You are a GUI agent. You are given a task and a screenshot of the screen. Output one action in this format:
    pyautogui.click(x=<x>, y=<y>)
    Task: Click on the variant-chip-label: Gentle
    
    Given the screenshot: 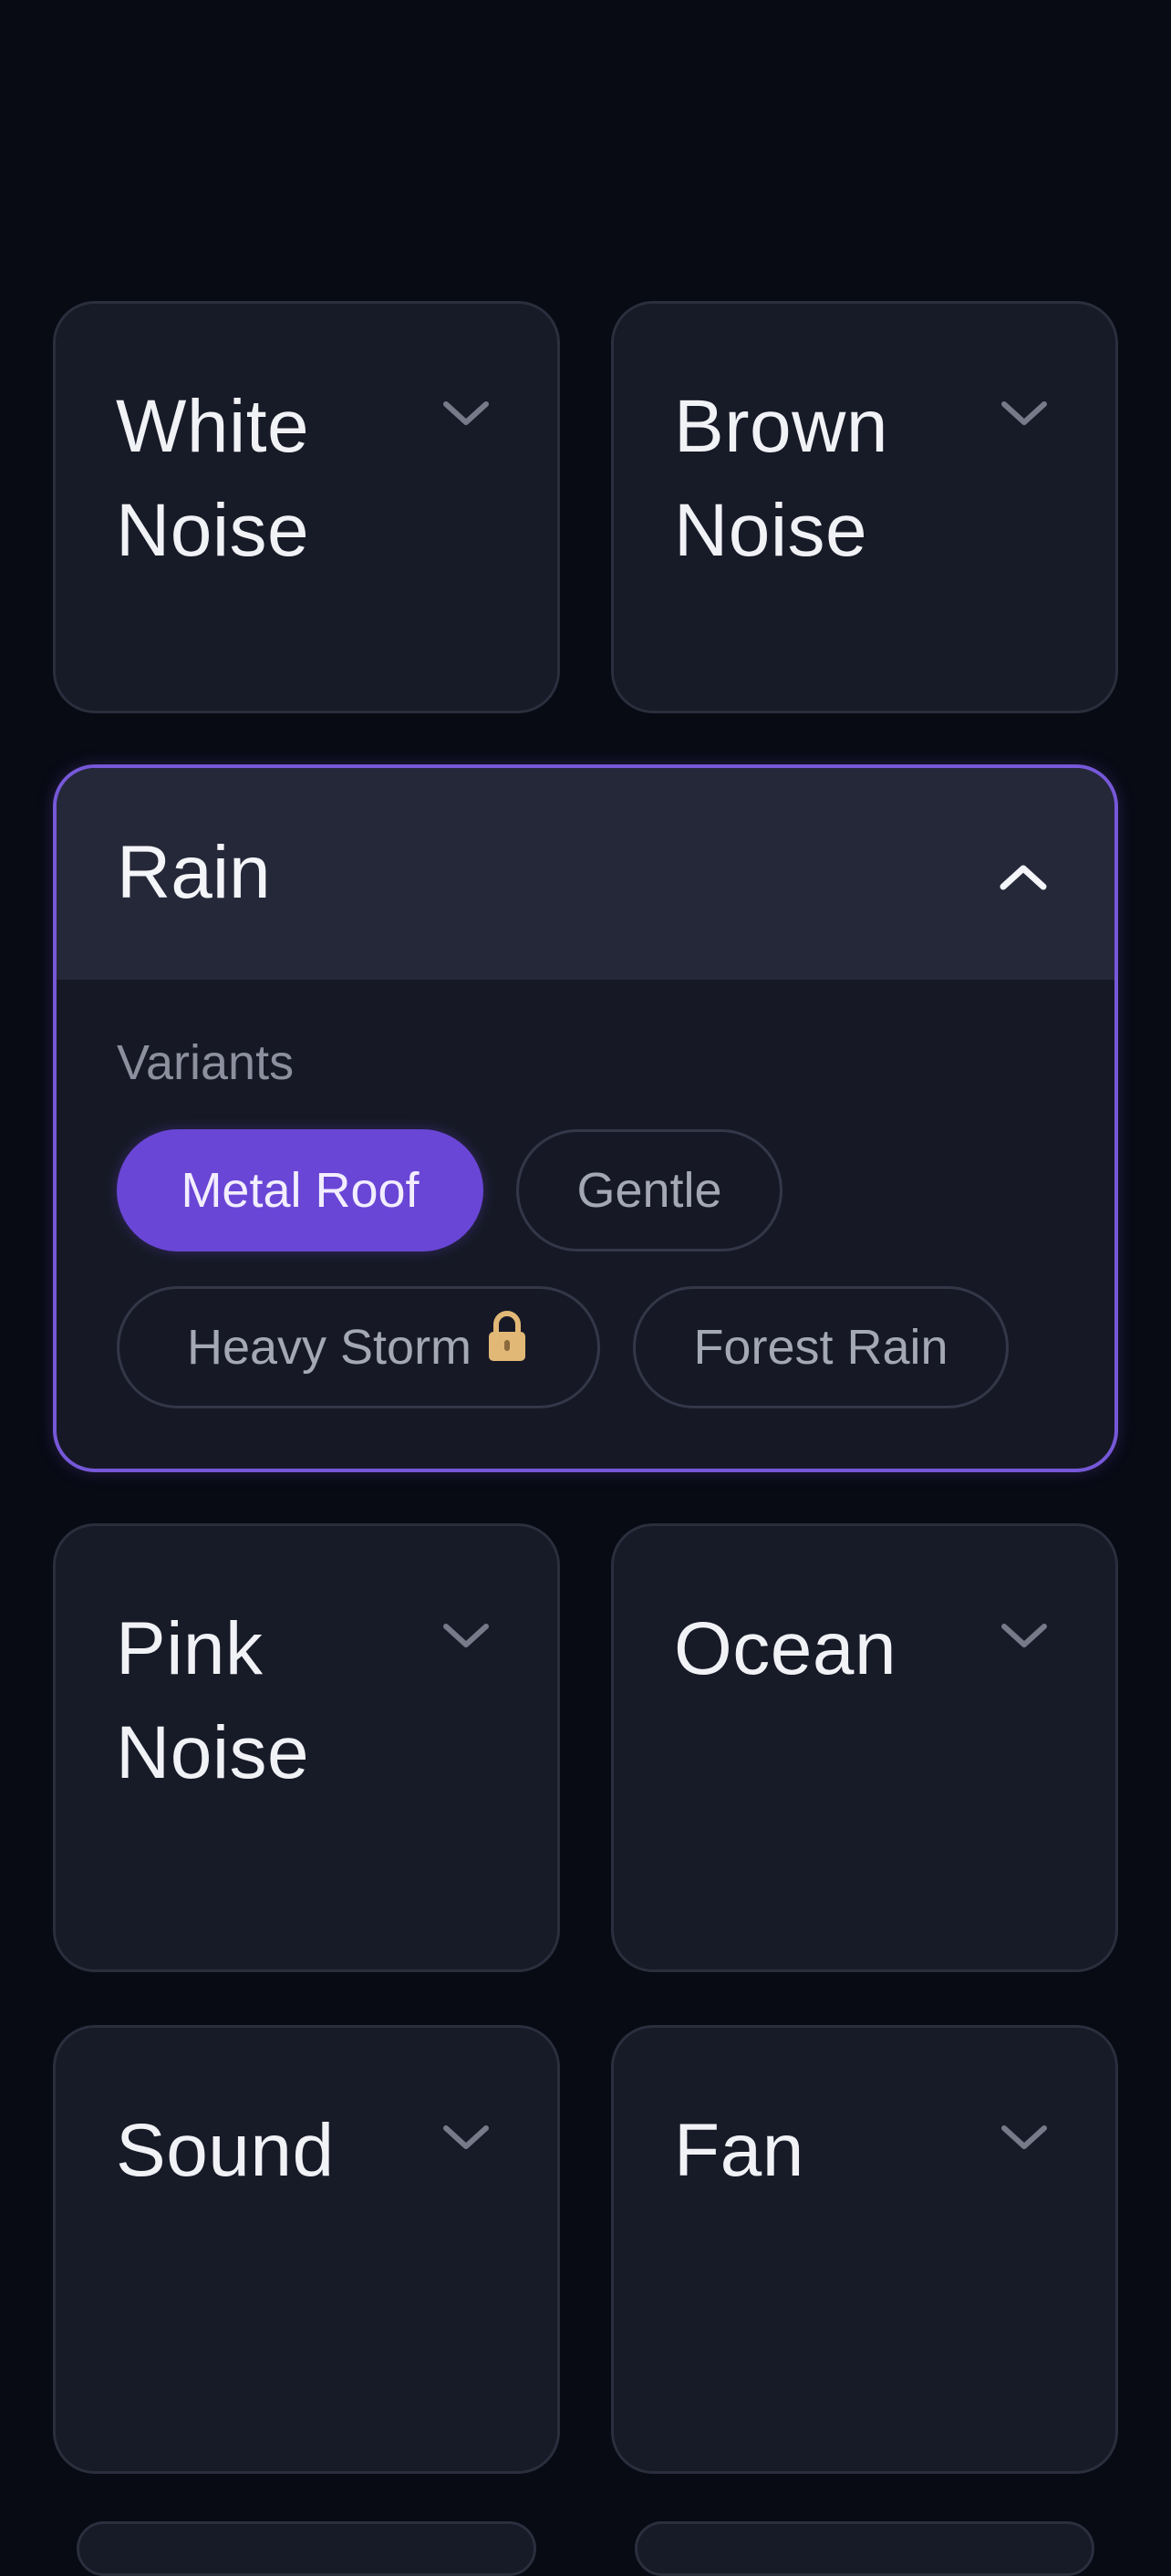 What is the action you would take?
    pyautogui.click(x=649, y=1190)
    